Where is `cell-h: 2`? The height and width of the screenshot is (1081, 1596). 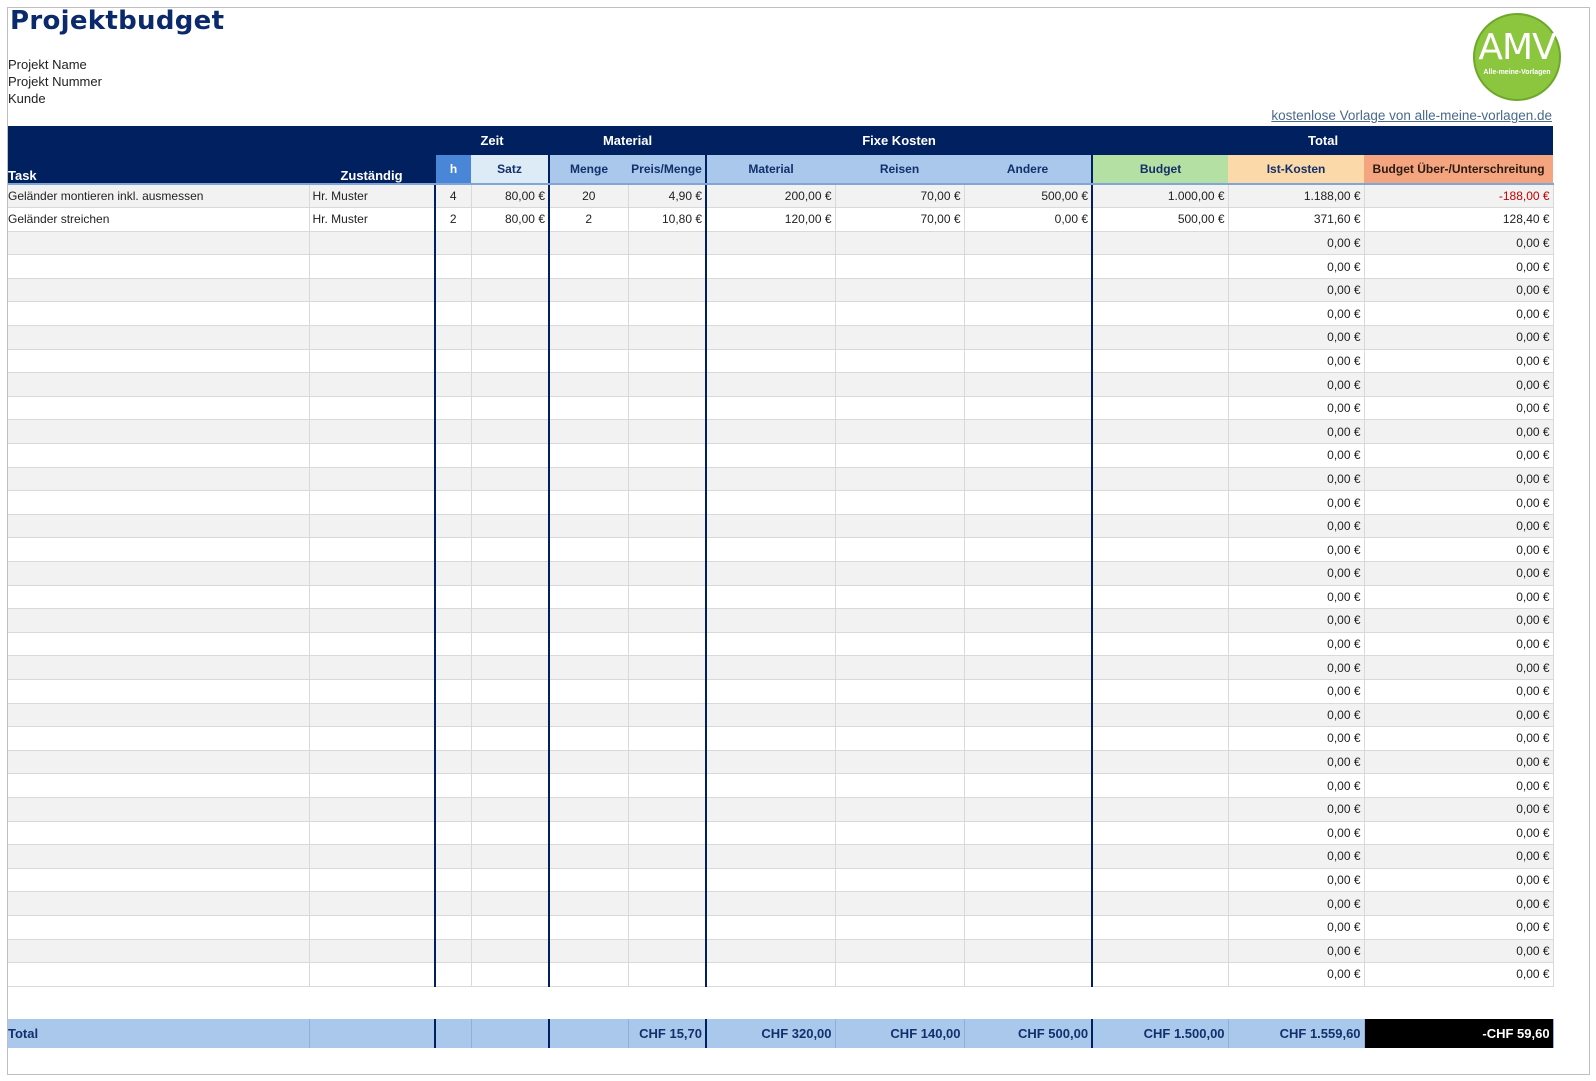 cell-h: 2 is located at coordinates (453, 219).